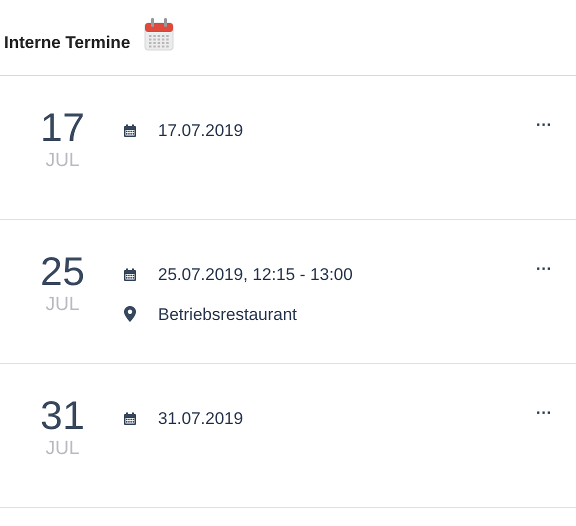 This screenshot has width=576, height=526. Describe the element at coordinates (255, 275) in the screenshot. I see `event-date: 25.07.2019, 12:15 - 13:00` at that location.